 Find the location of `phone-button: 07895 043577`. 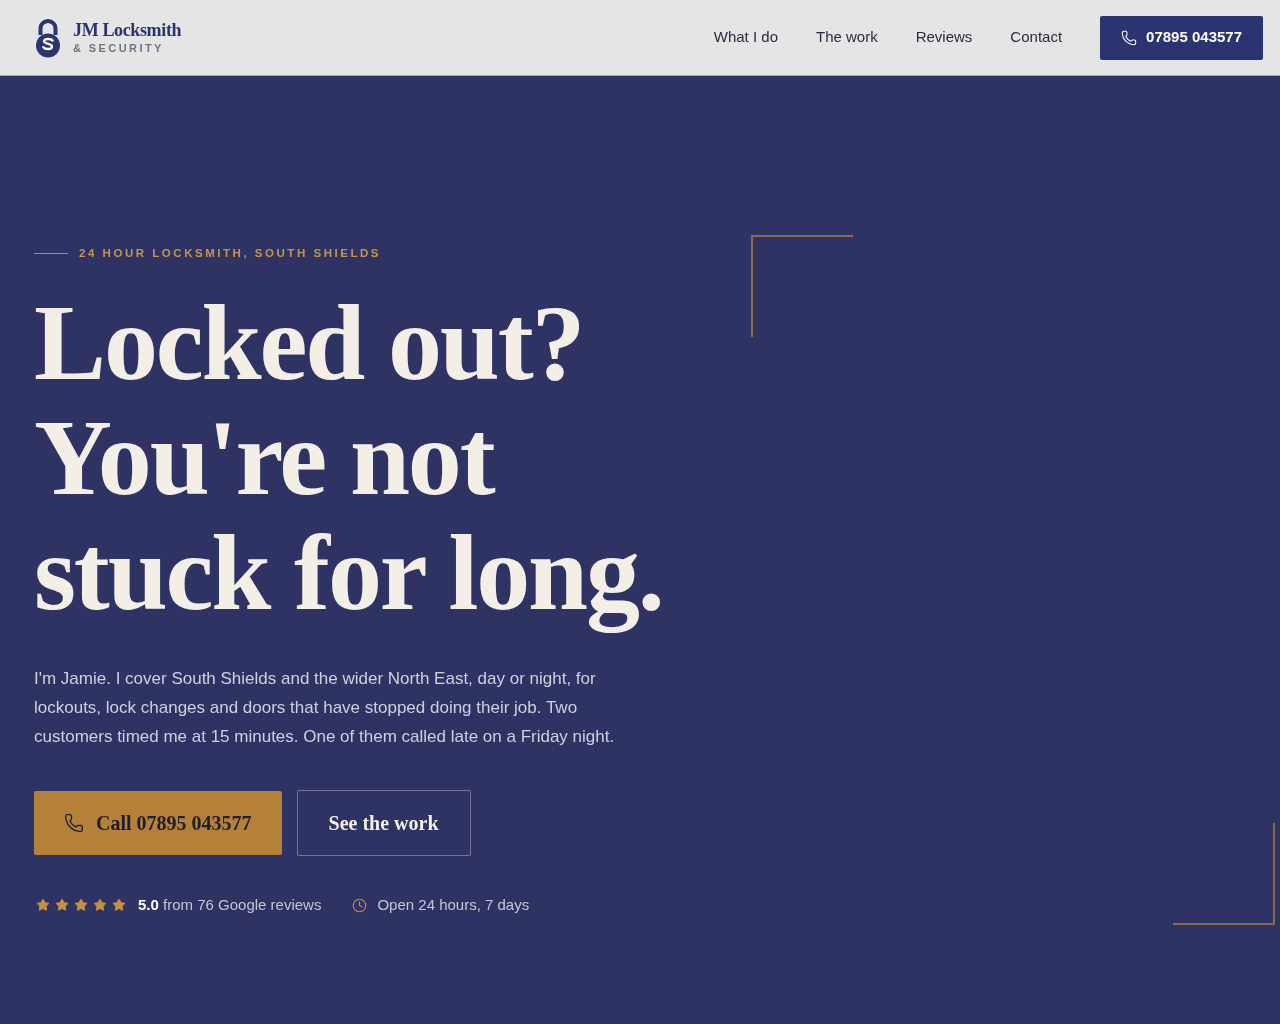

phone-button: 07895 043577 is located at coordinates (1181, 37).